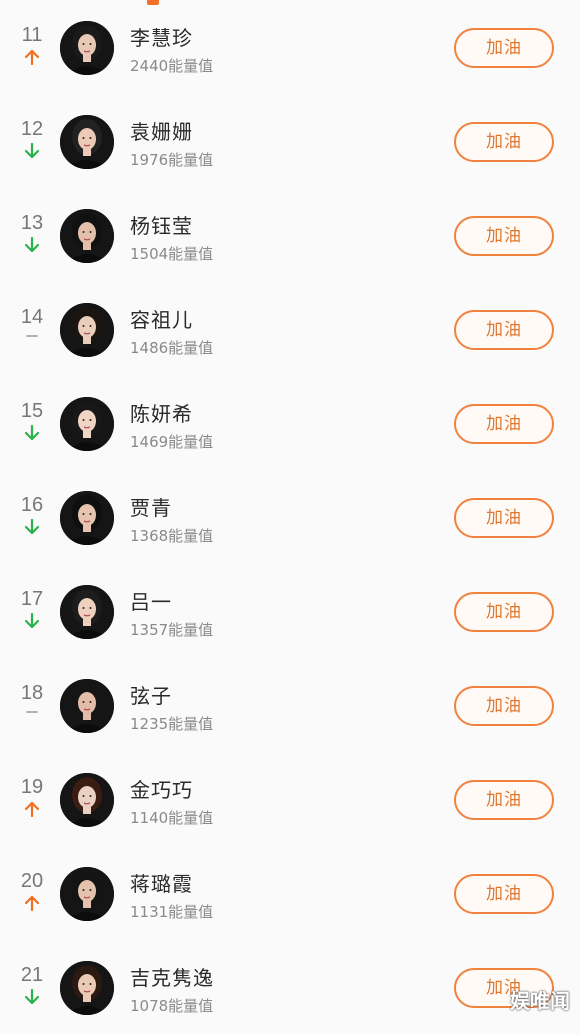  What do you see at coordinates (290, 799) in the screenshot?
I see `ranking-row: 19 金巧巧 1140能量值 加油` at bounding box center [290, 799].